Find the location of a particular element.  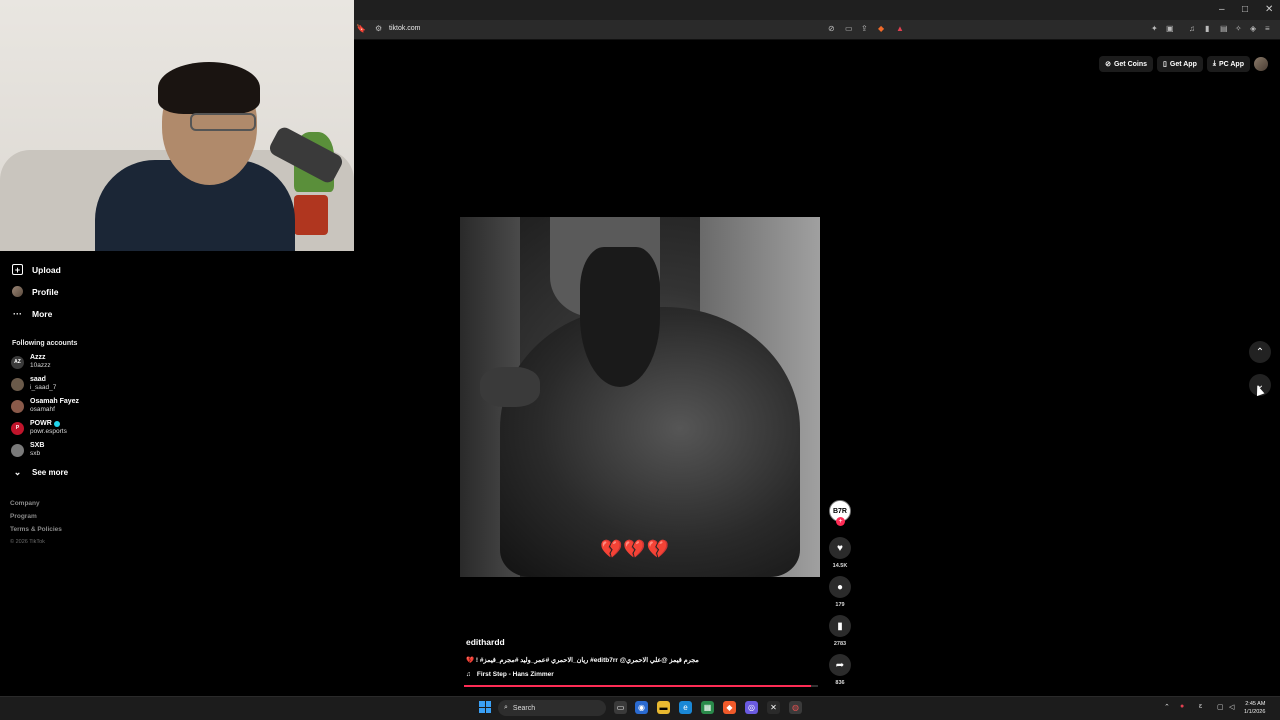

share-count: 836 is located at coordinates (840, 683).